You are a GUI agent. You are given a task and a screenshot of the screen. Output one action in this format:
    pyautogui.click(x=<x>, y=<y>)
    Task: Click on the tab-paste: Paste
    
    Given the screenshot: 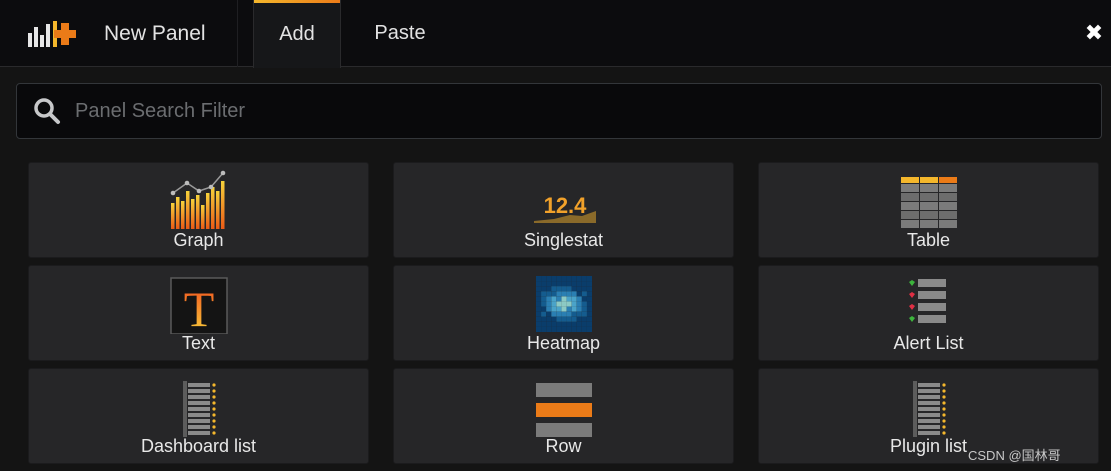 What is the action you would take?
    pyautogui.click(x=400, y=33)
    